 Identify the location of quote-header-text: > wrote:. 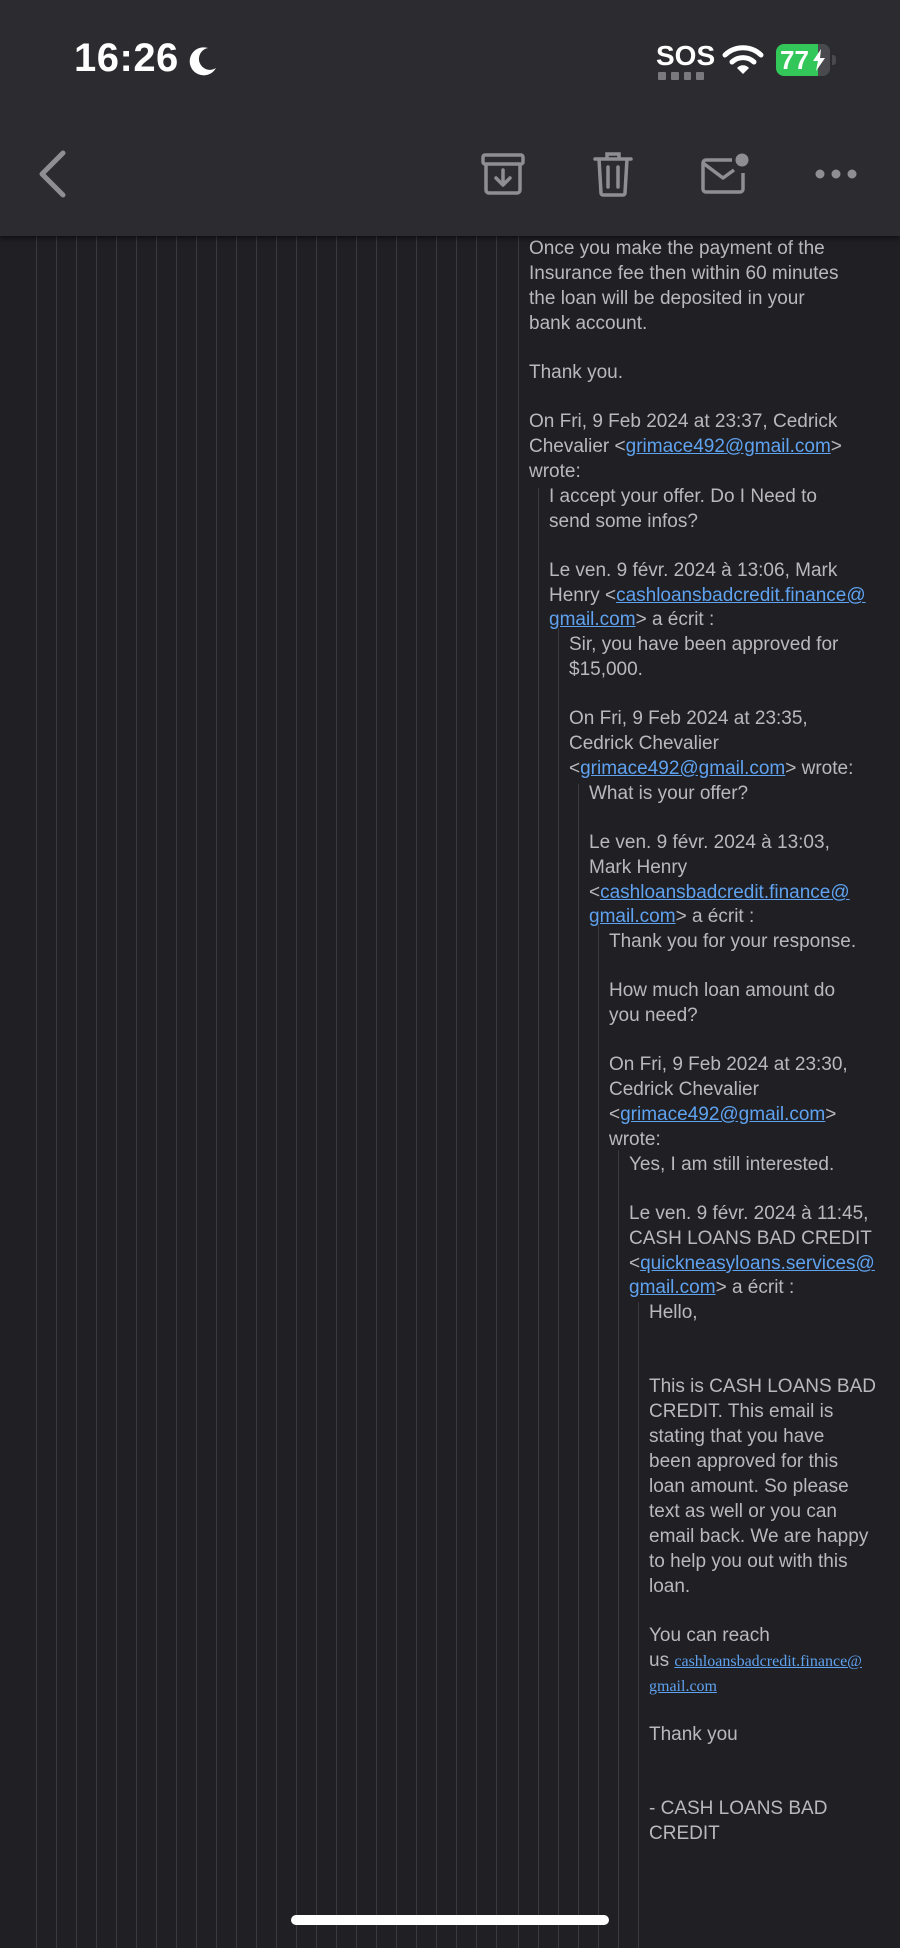
(819, 768).